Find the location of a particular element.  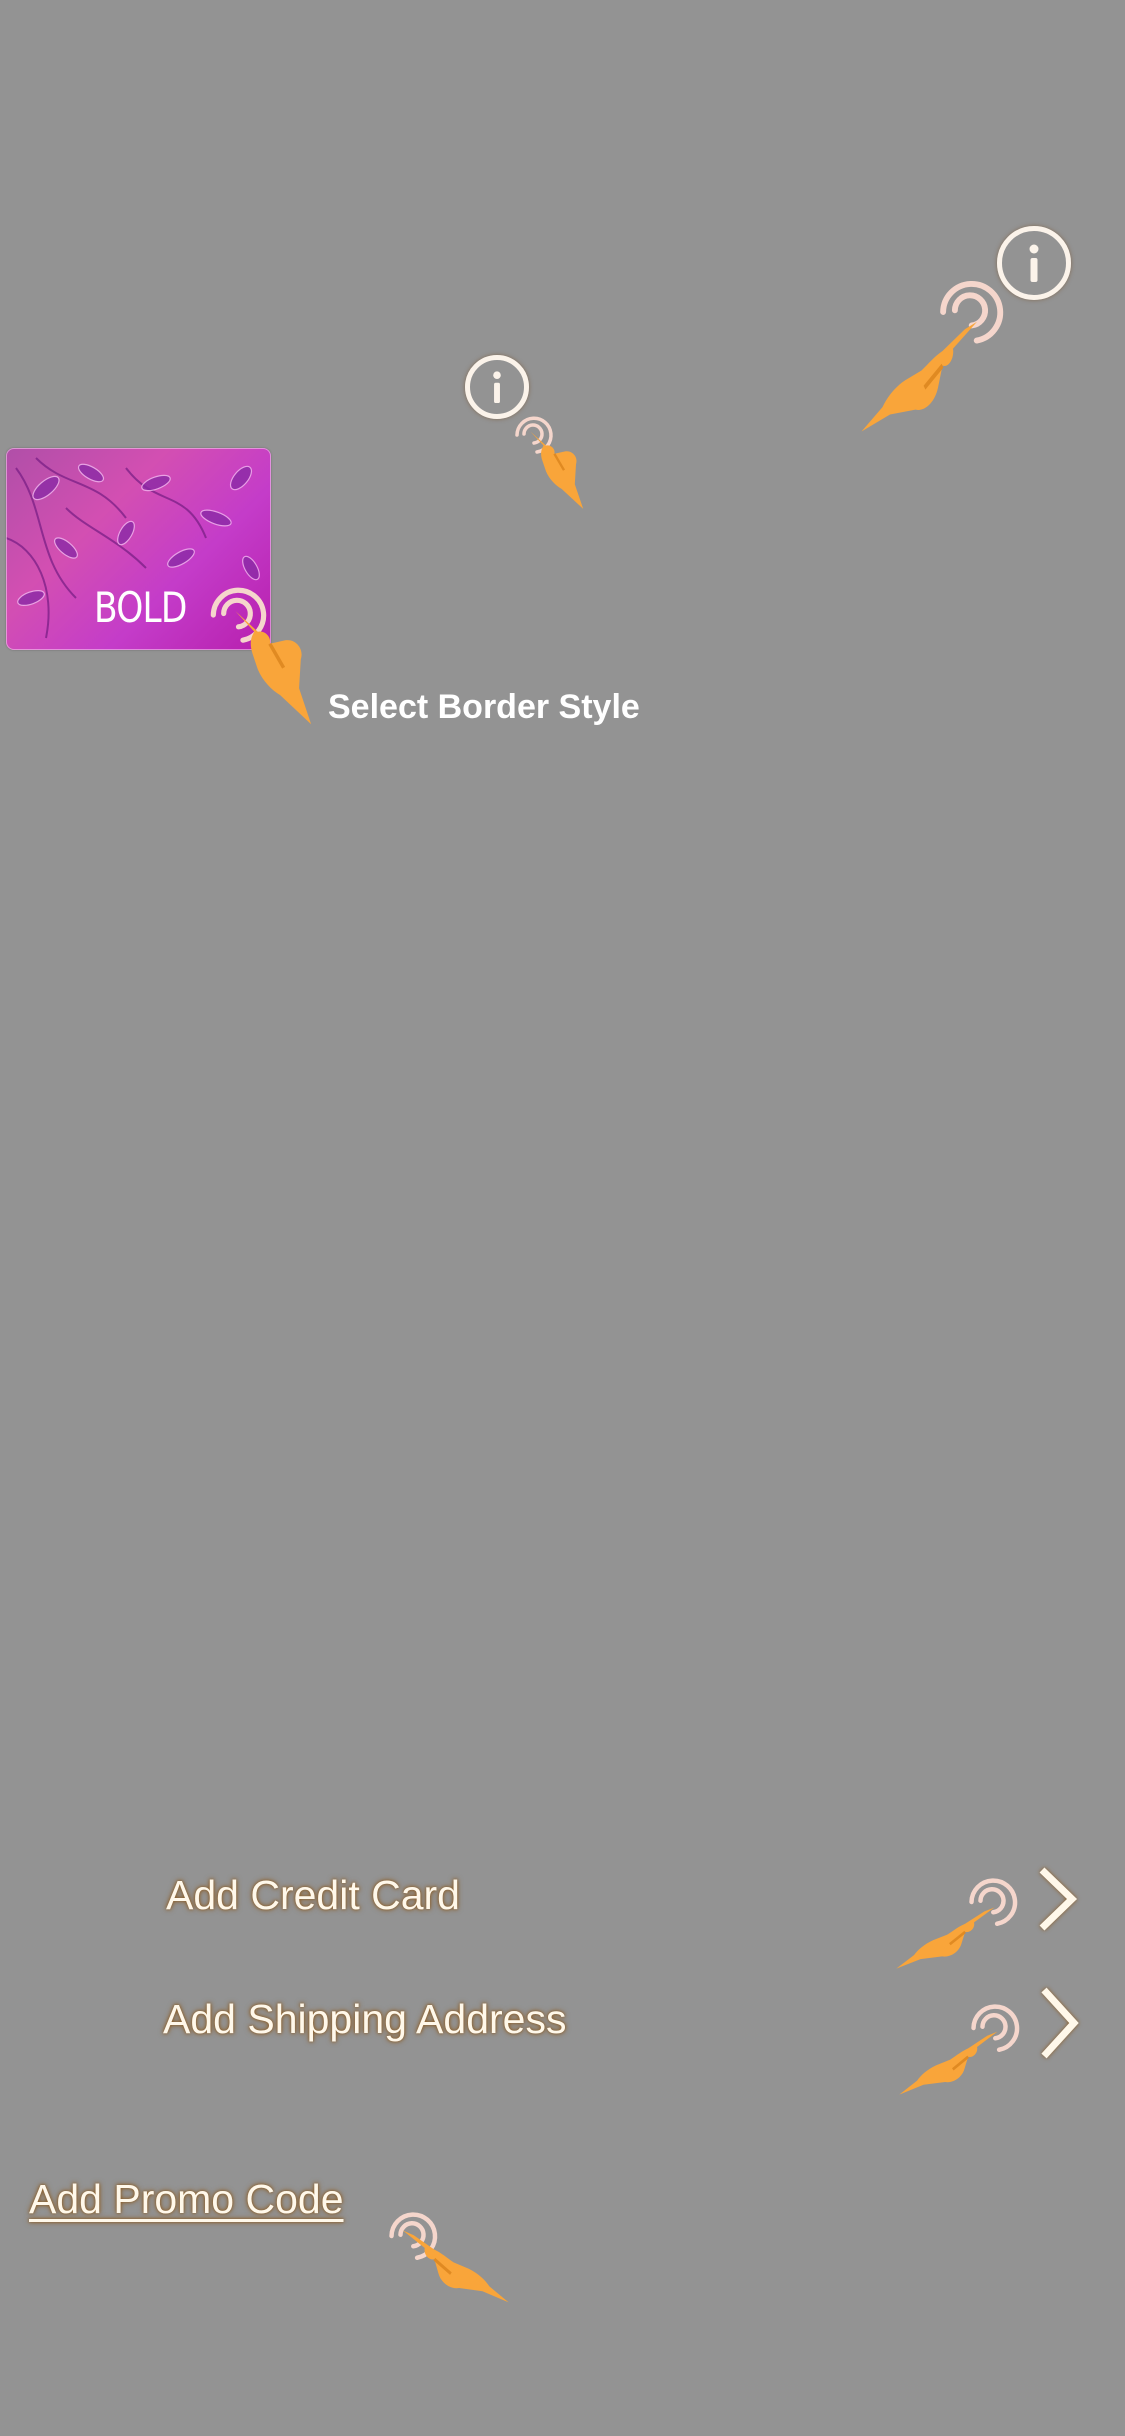

tap-hint-info-primary is located at coordinates (970, 312).